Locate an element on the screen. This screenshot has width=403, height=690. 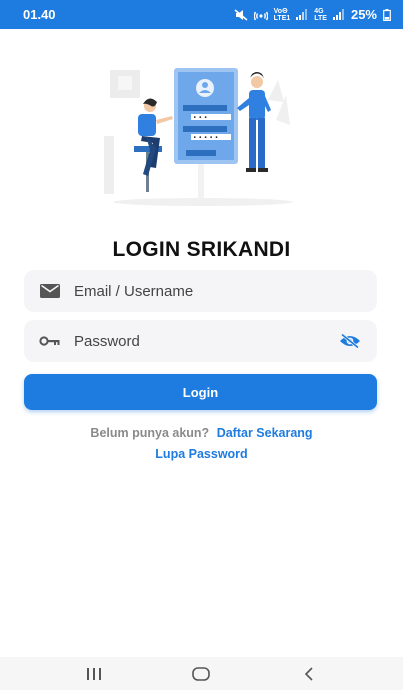
network-label-1: VoΘ LTE1 is located at coordinates (282, 14).